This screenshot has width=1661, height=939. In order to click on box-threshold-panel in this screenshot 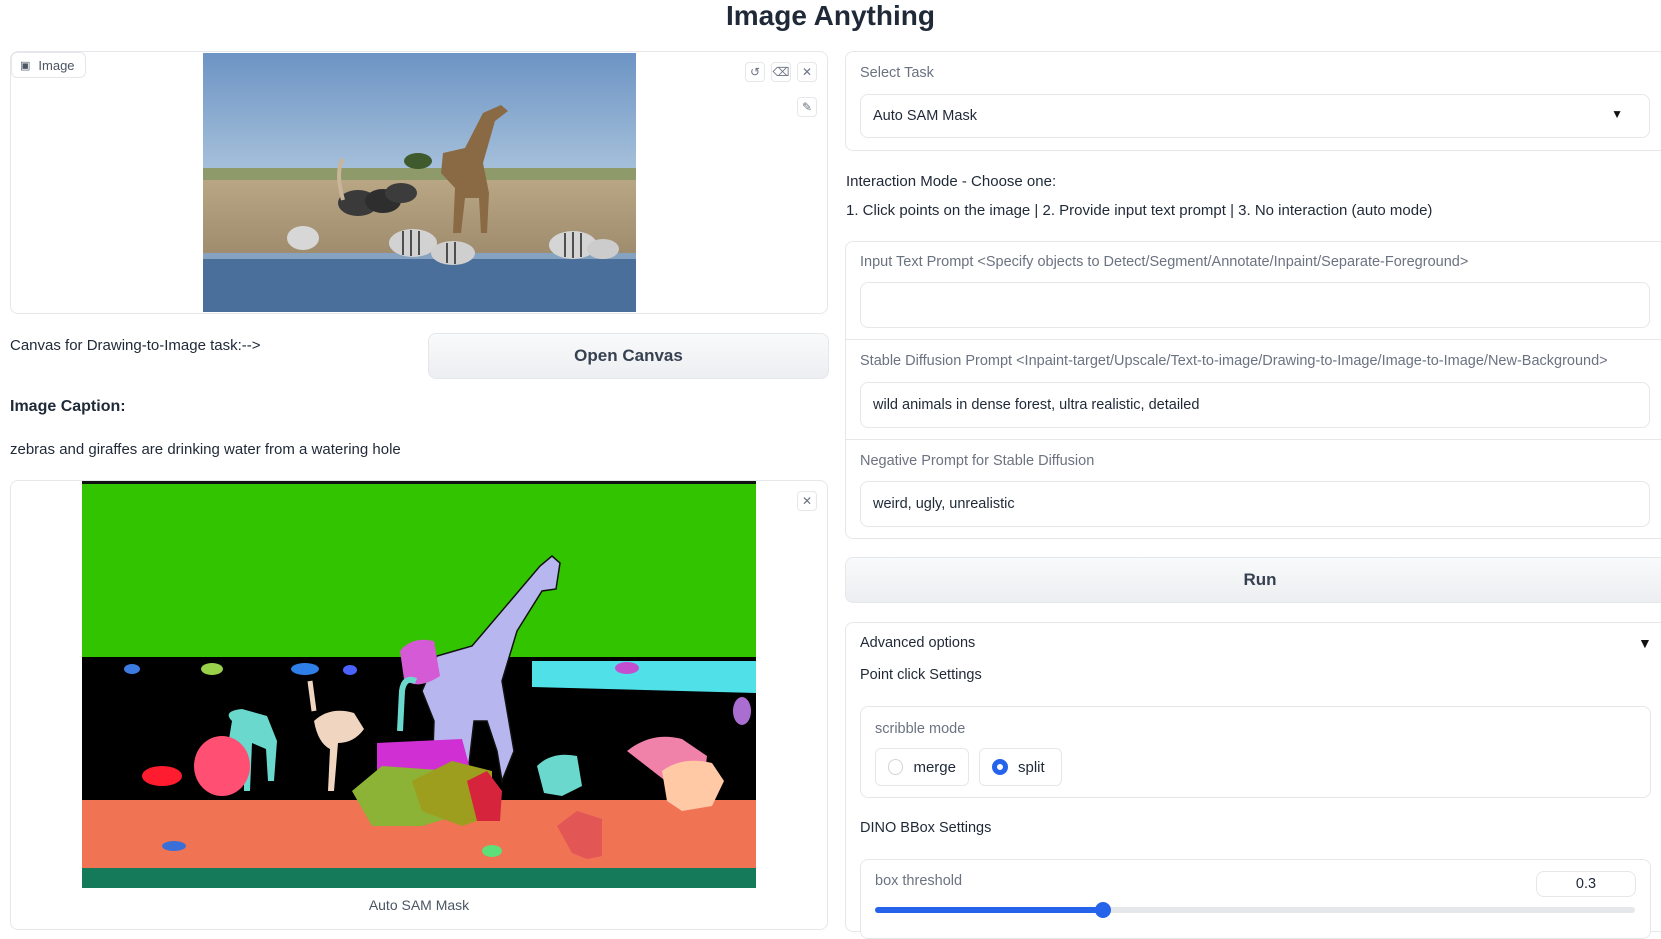, I will do `click(1255, 899)`.